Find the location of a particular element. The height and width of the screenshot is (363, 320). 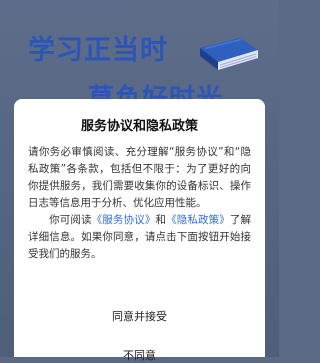

slogan-line-1: 学习正当时 is located at coordinates (98, 50).